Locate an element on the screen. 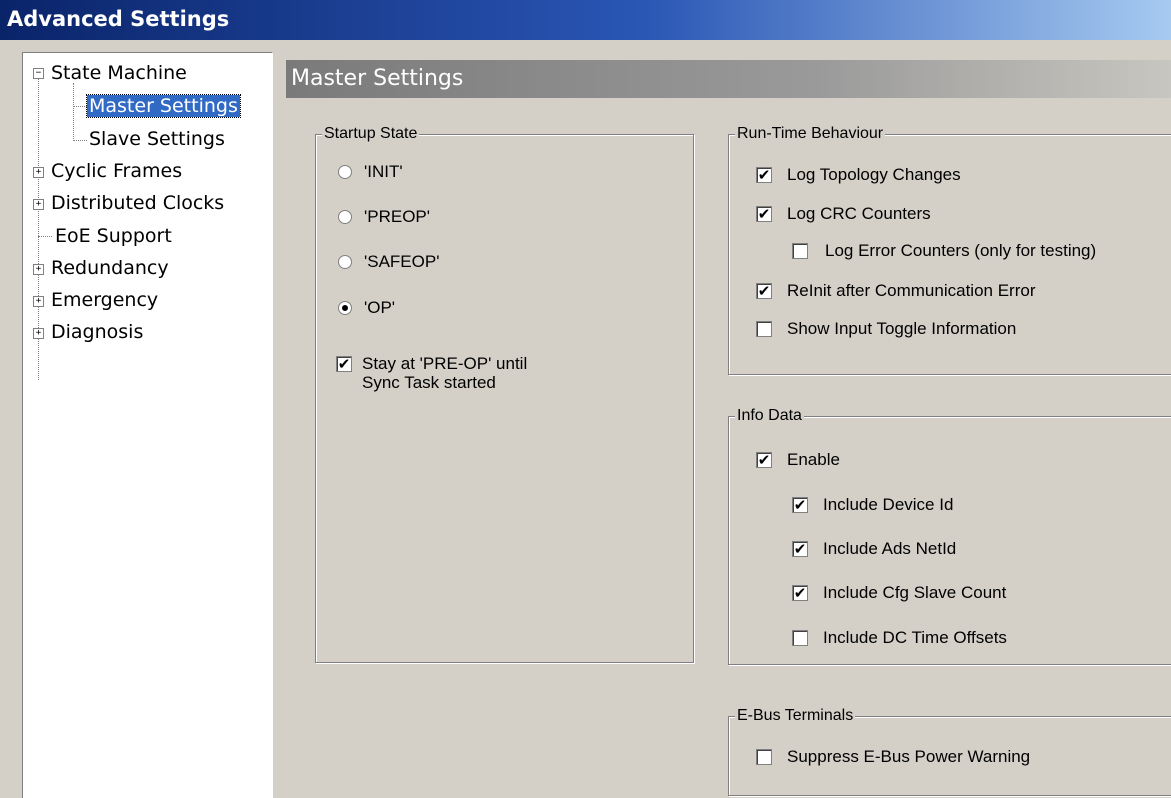 Image resolution: width=1171 pixels, height=798 pixels. ebus-terminals-legend: E-Bus Terminals is located at coordinates (795, 716).